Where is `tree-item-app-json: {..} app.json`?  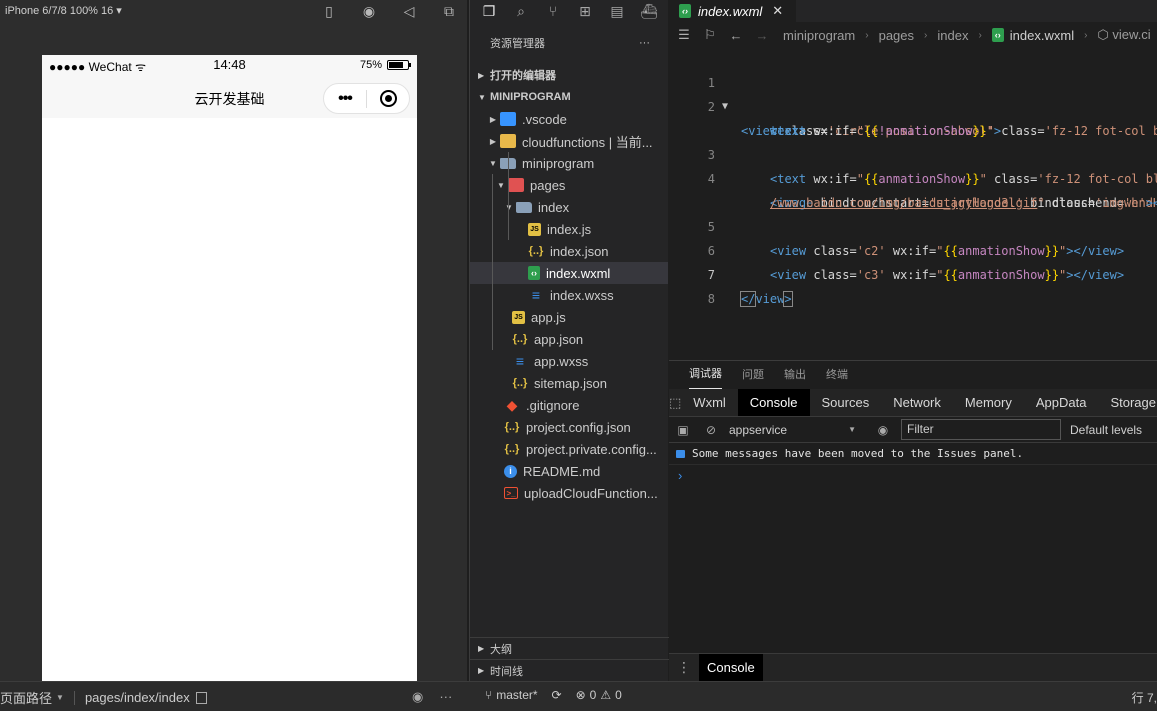 tree-item-app-json: {..} app.json is located at coordinates (569, 339).